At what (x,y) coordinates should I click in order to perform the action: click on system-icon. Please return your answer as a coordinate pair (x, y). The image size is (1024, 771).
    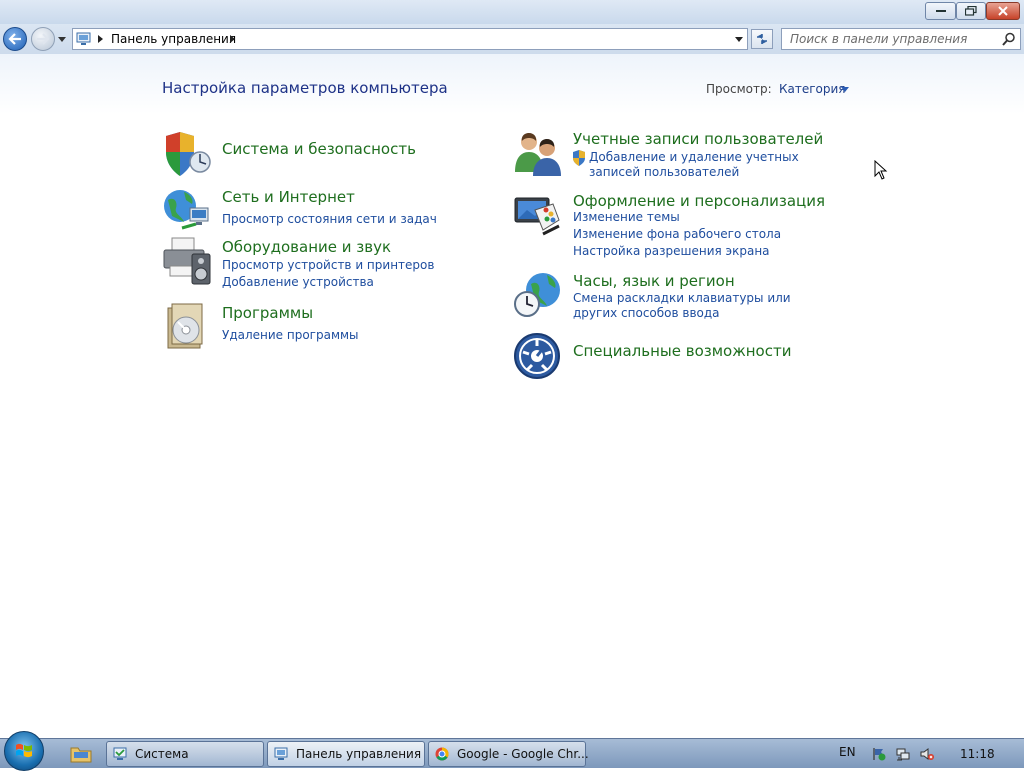
    Looking at the image, I should click on (120, 753).